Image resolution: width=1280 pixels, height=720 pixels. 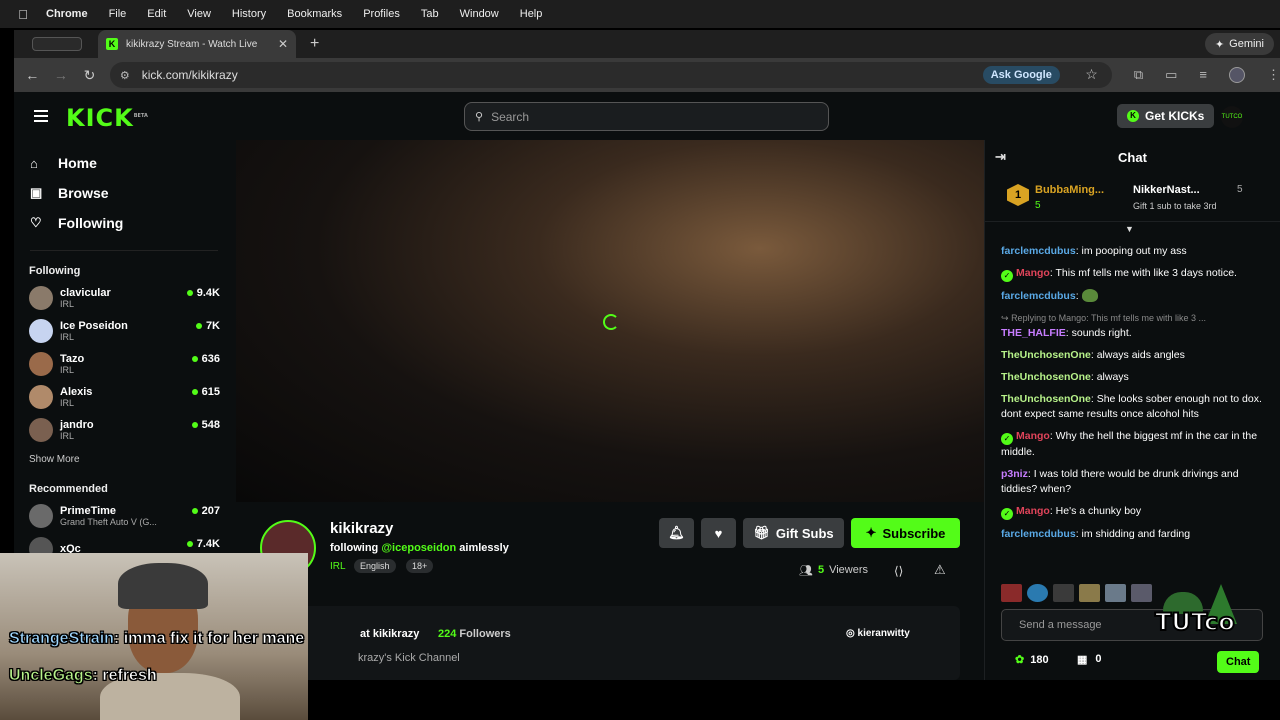 What do you see at coordinates (1021, 75) in the screenshot?
I see `ask-google-button: Ask Google` at bounding box center [1021, 75].